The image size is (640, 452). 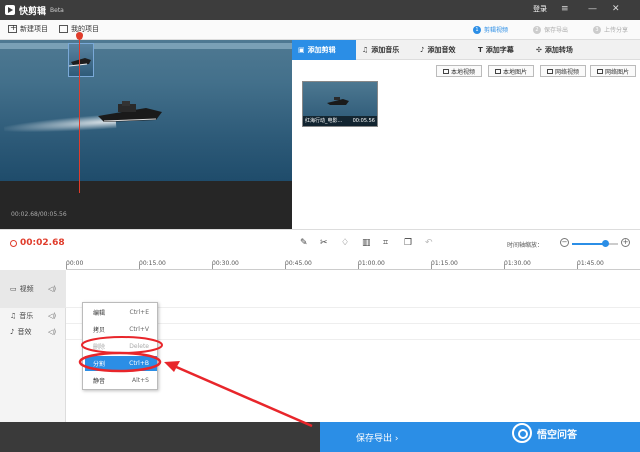 I want to click on preview-controls: 00:02.68/00:05.56, so click(x=146, y=221).